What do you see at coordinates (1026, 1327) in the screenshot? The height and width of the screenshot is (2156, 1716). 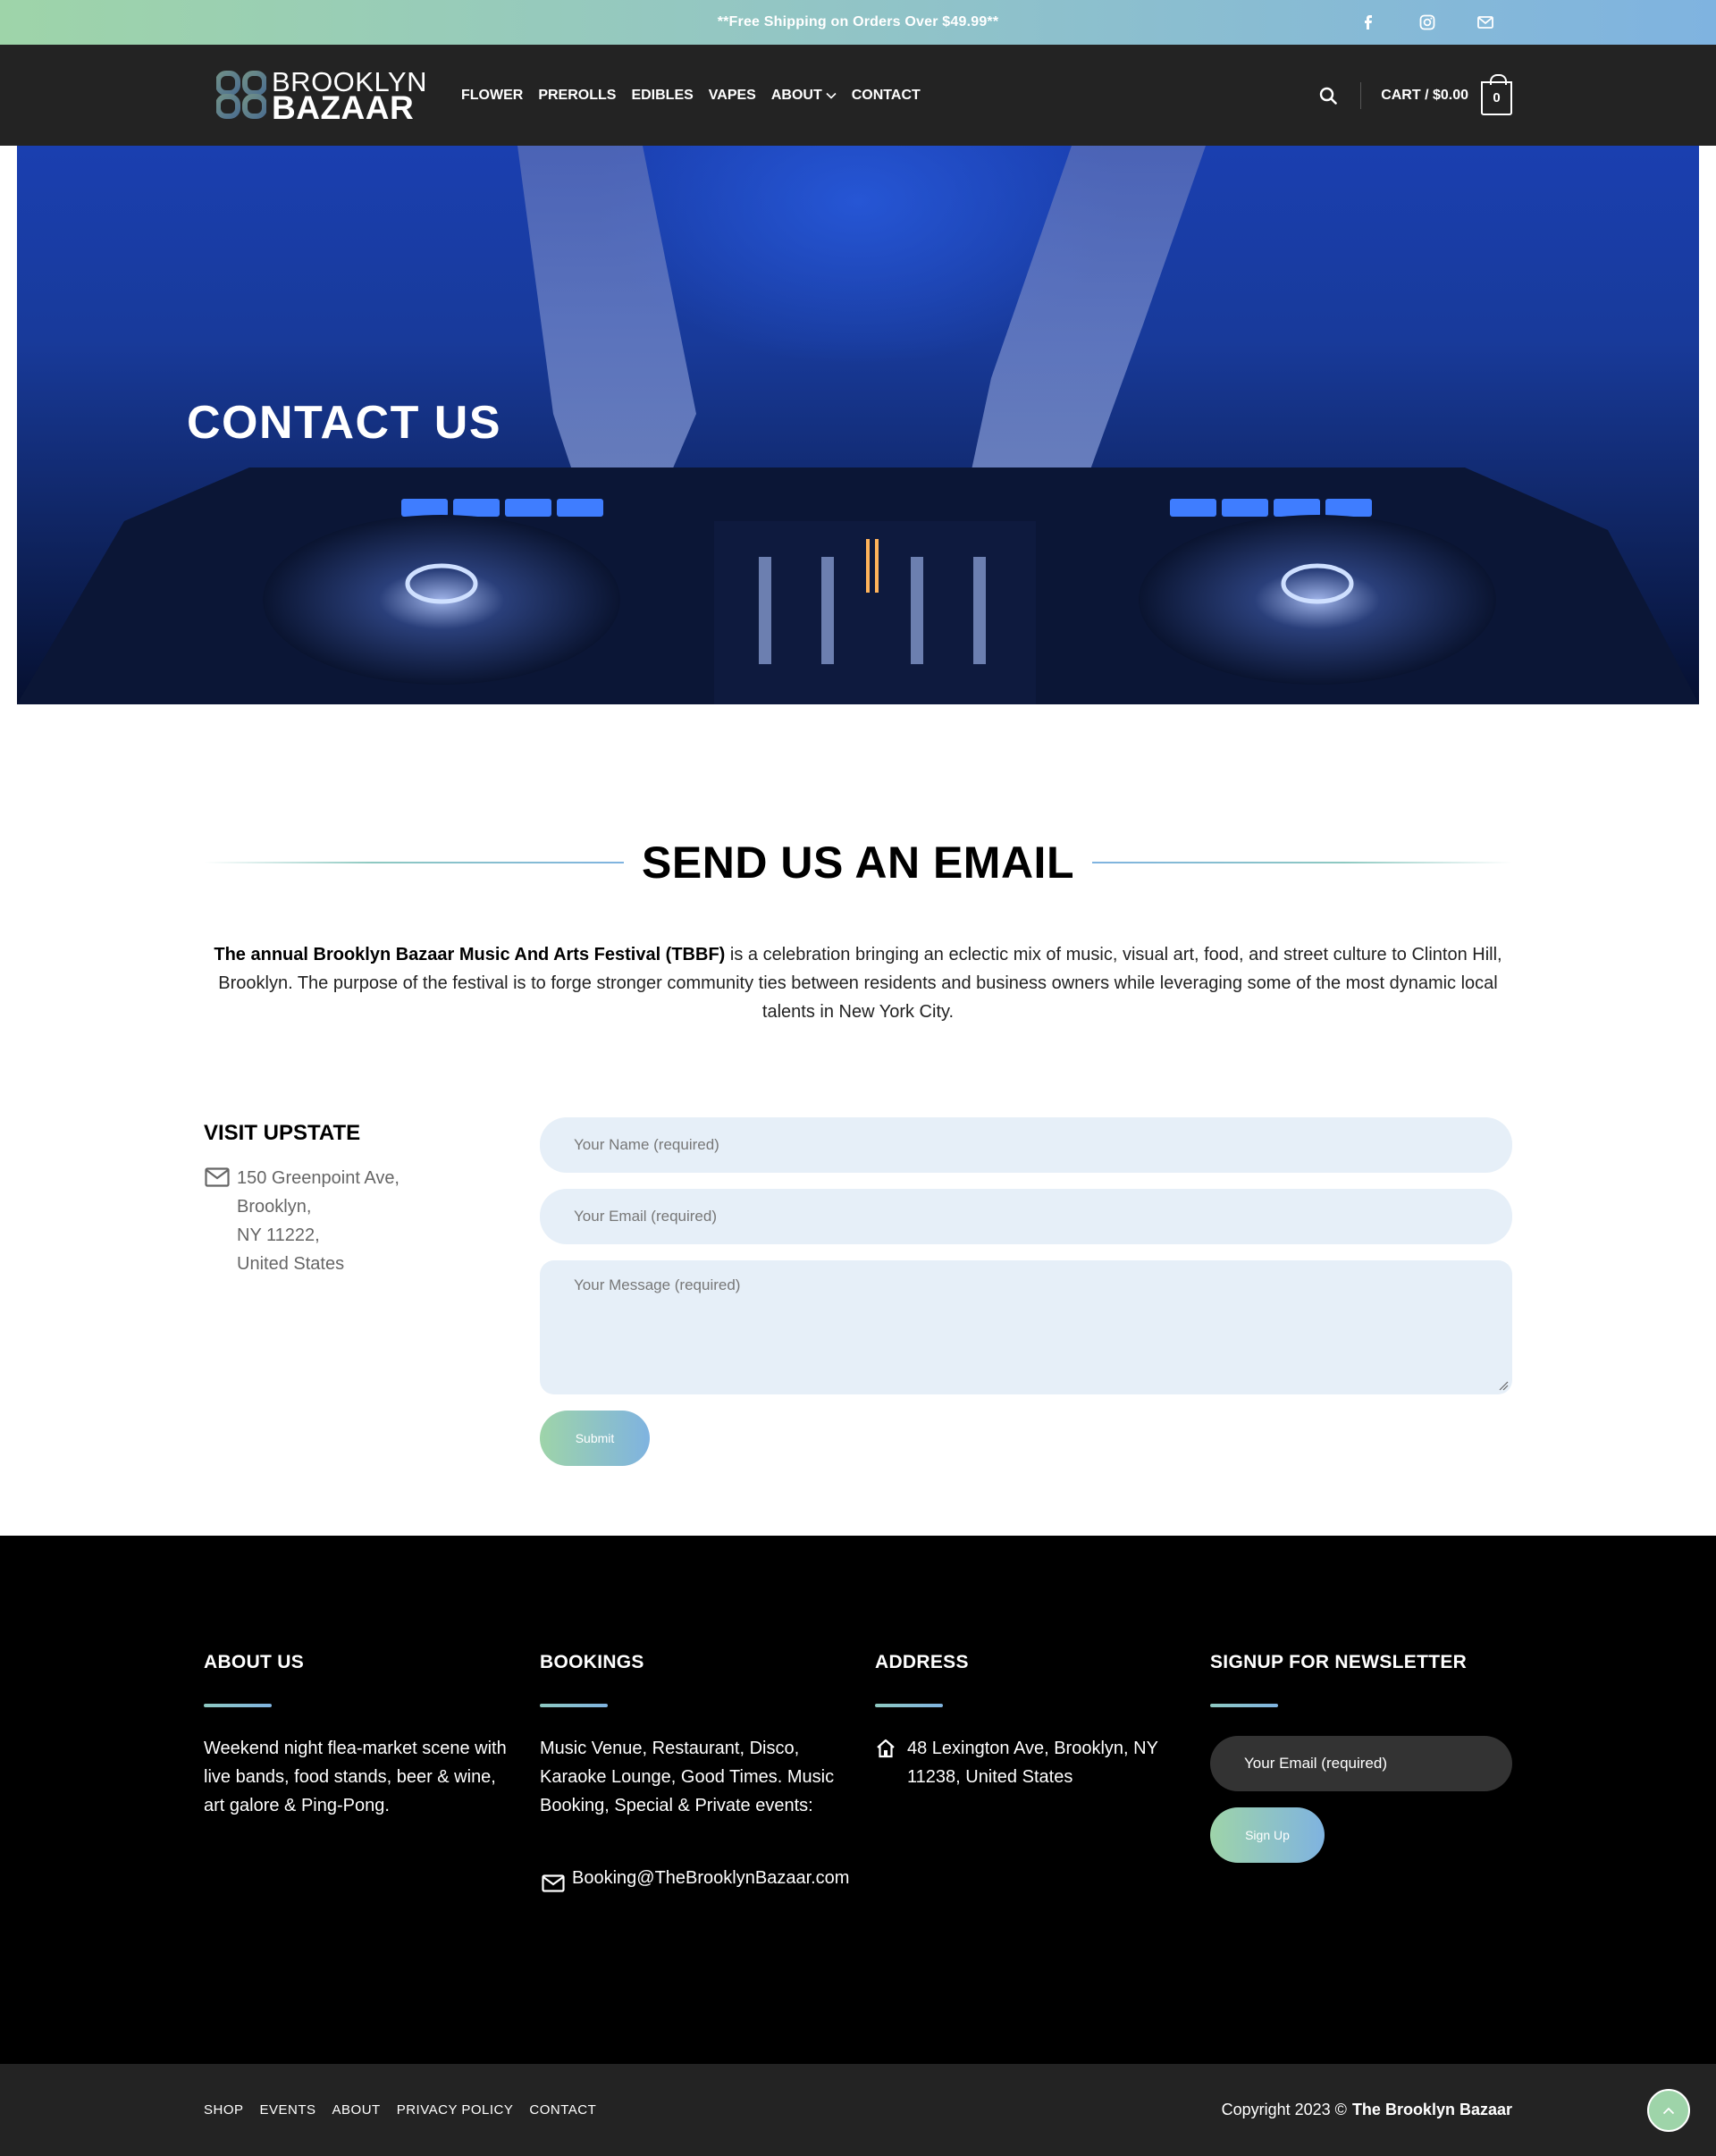 I see `message-field` at bounding box center [1026, 1327].